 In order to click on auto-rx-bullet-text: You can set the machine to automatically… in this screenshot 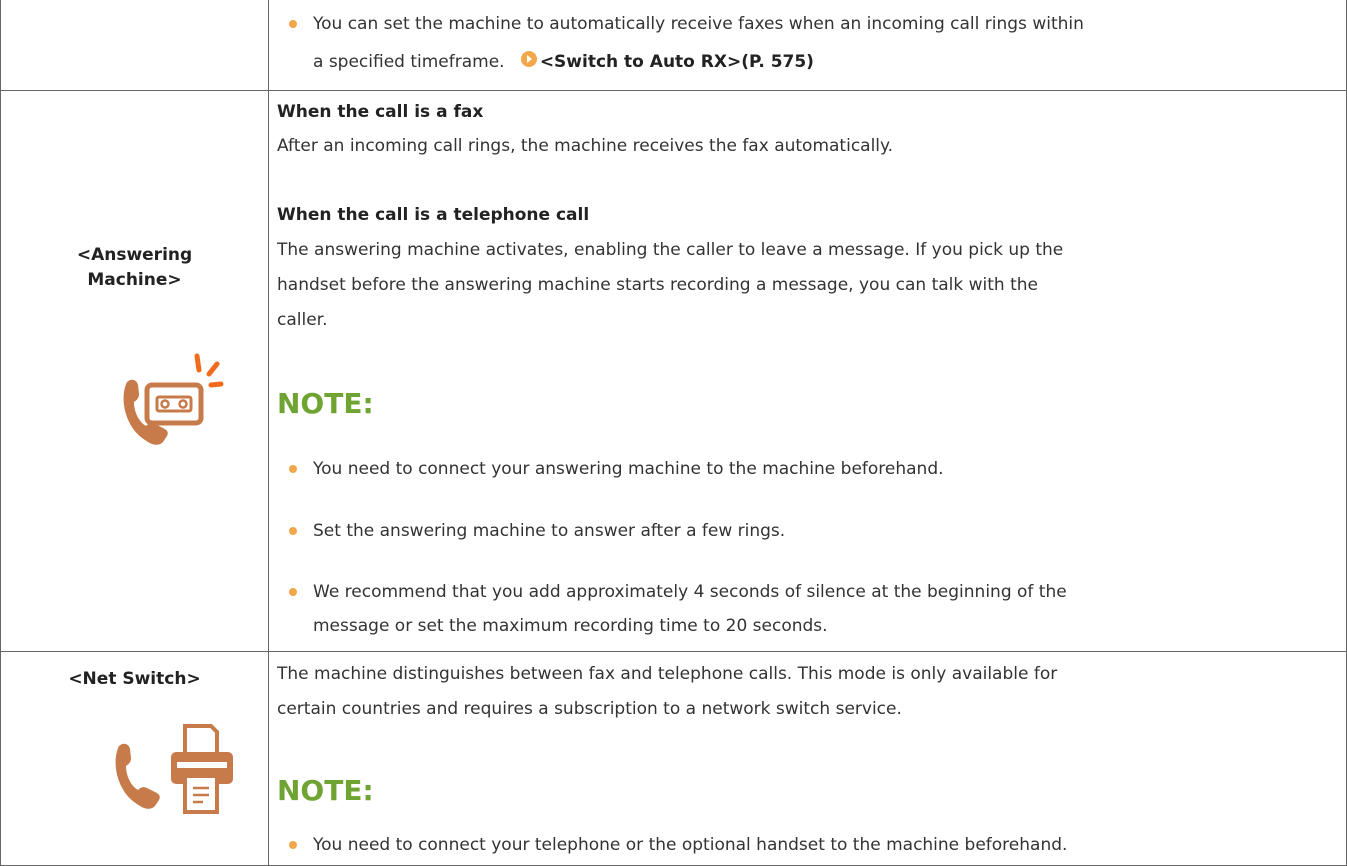, I will do `click(698, 24)`.